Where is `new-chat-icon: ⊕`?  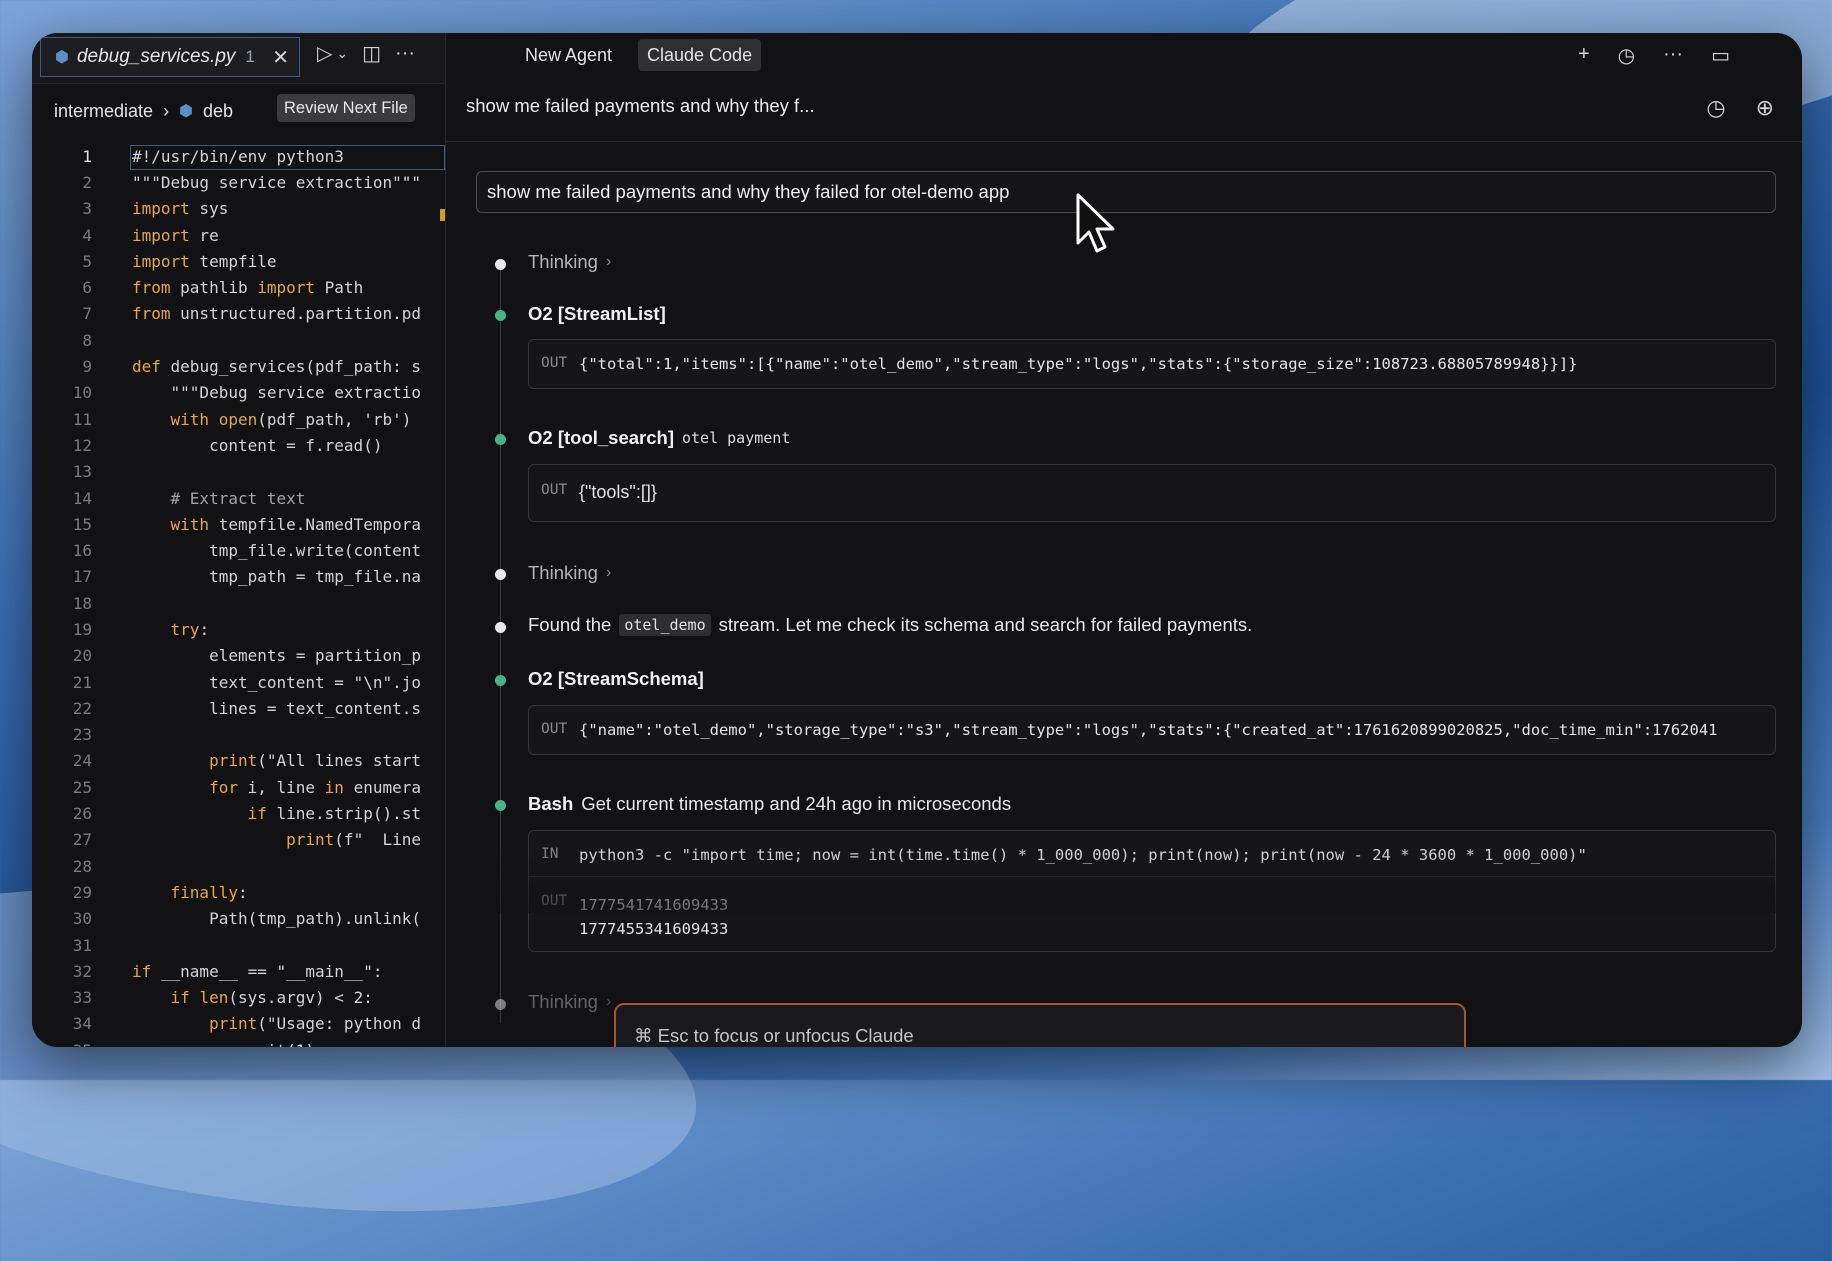 new-chat-icon: ⊕ is located at coordinates (1765, 108).